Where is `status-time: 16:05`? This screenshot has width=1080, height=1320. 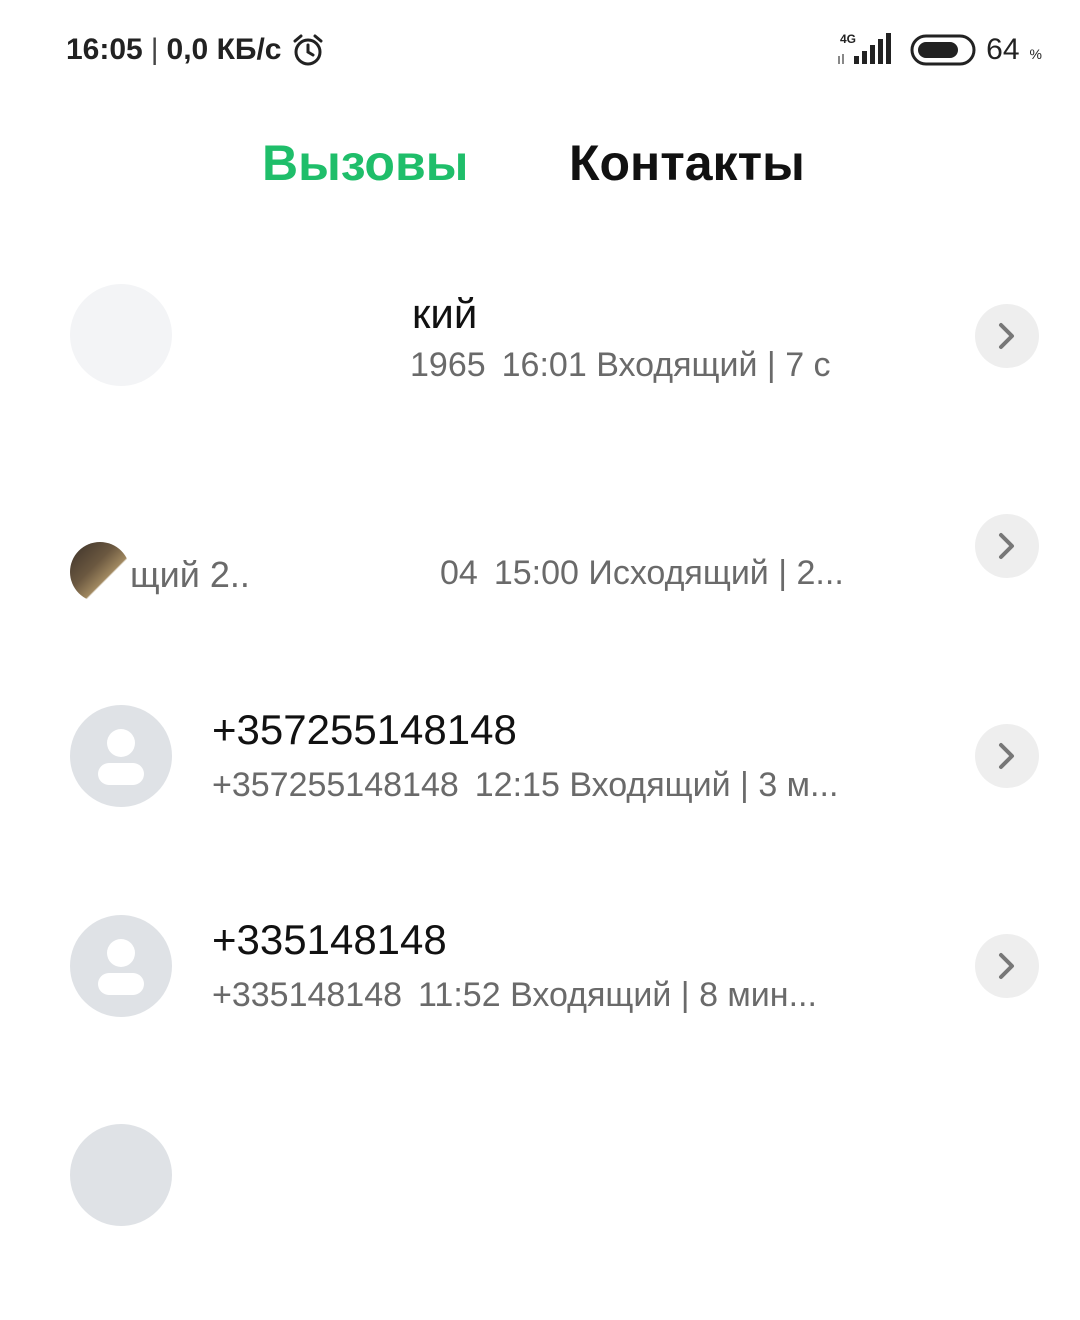 status-time: 16:05 is located at coordinates (104, 49).